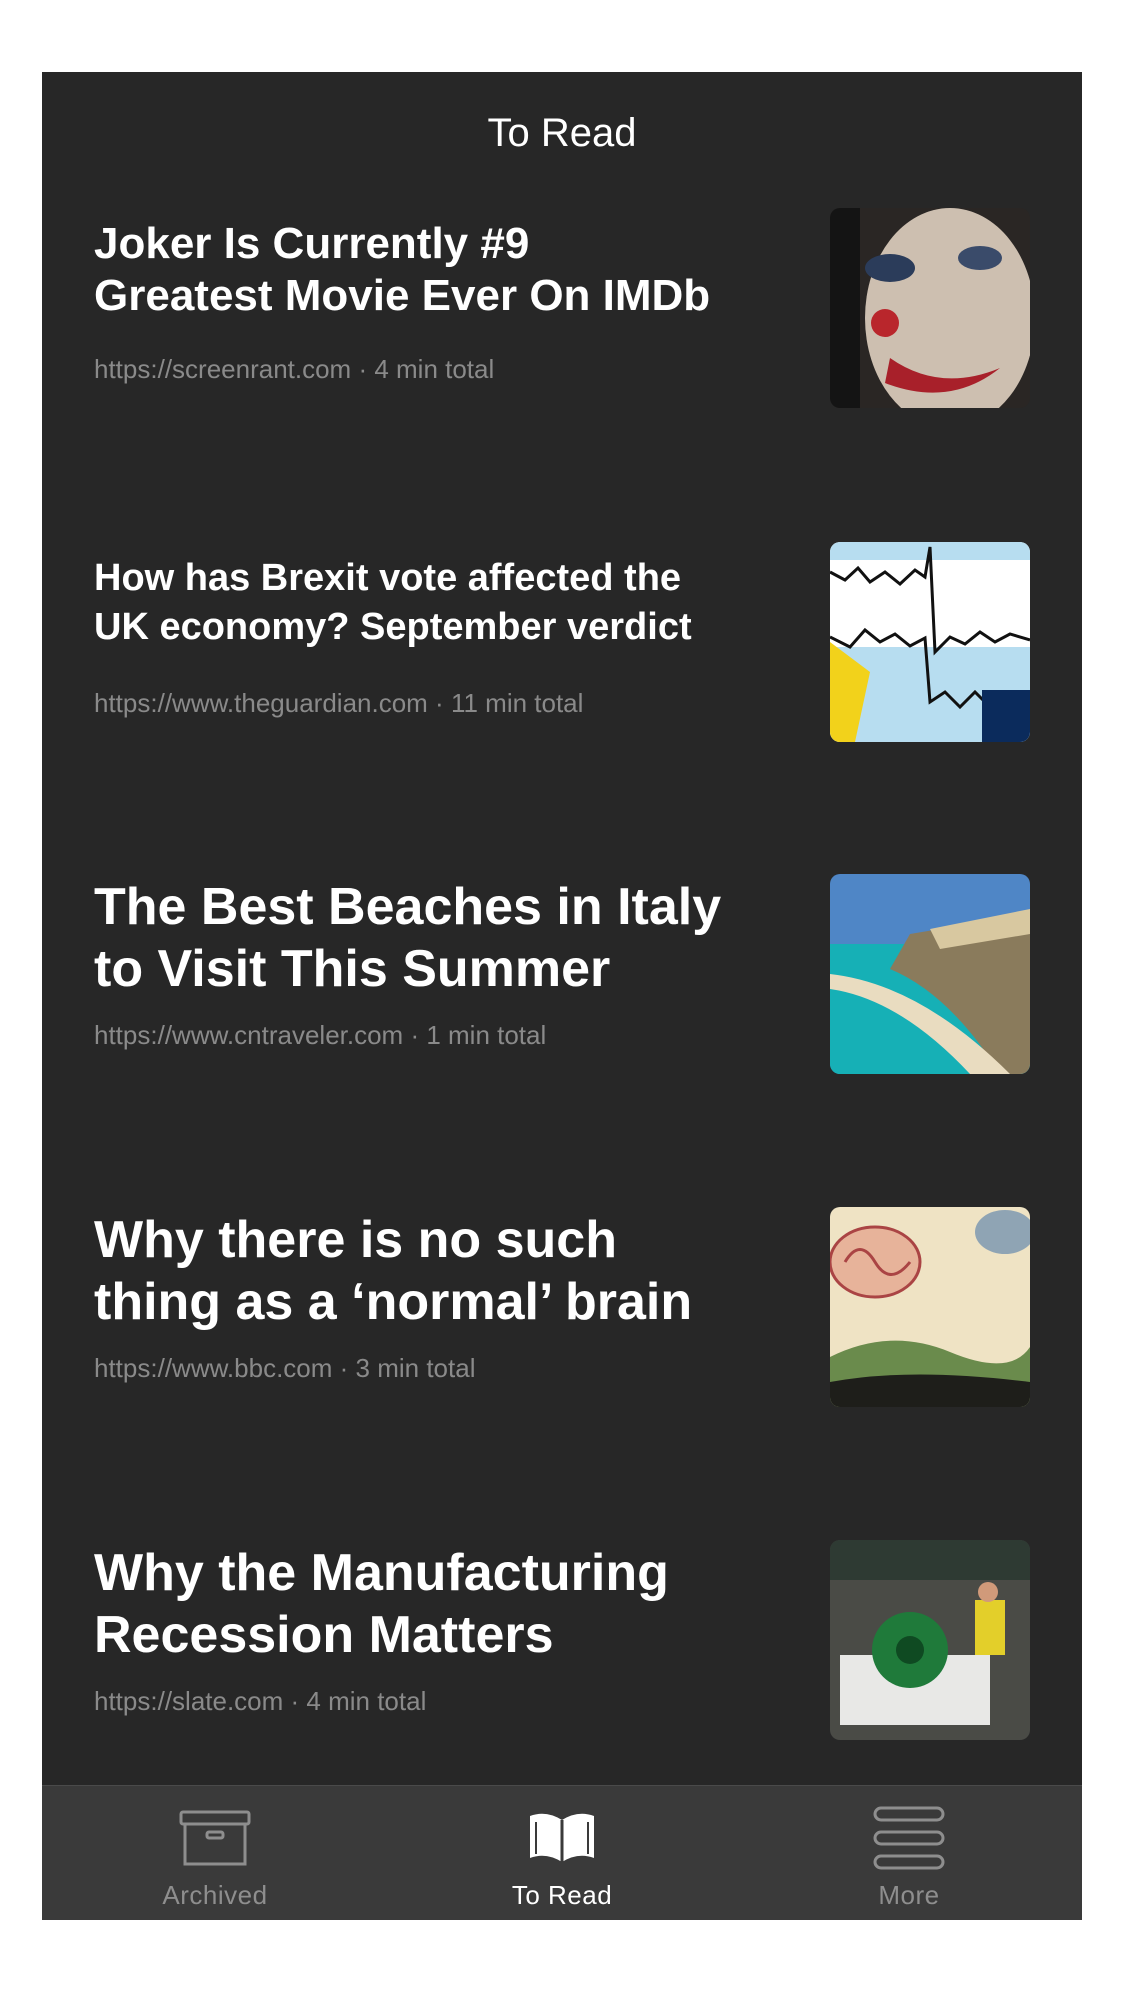 The width and height of the screenshot is (1121, 1991). I want to click on menu-lines-icon, so click(909, 1838).